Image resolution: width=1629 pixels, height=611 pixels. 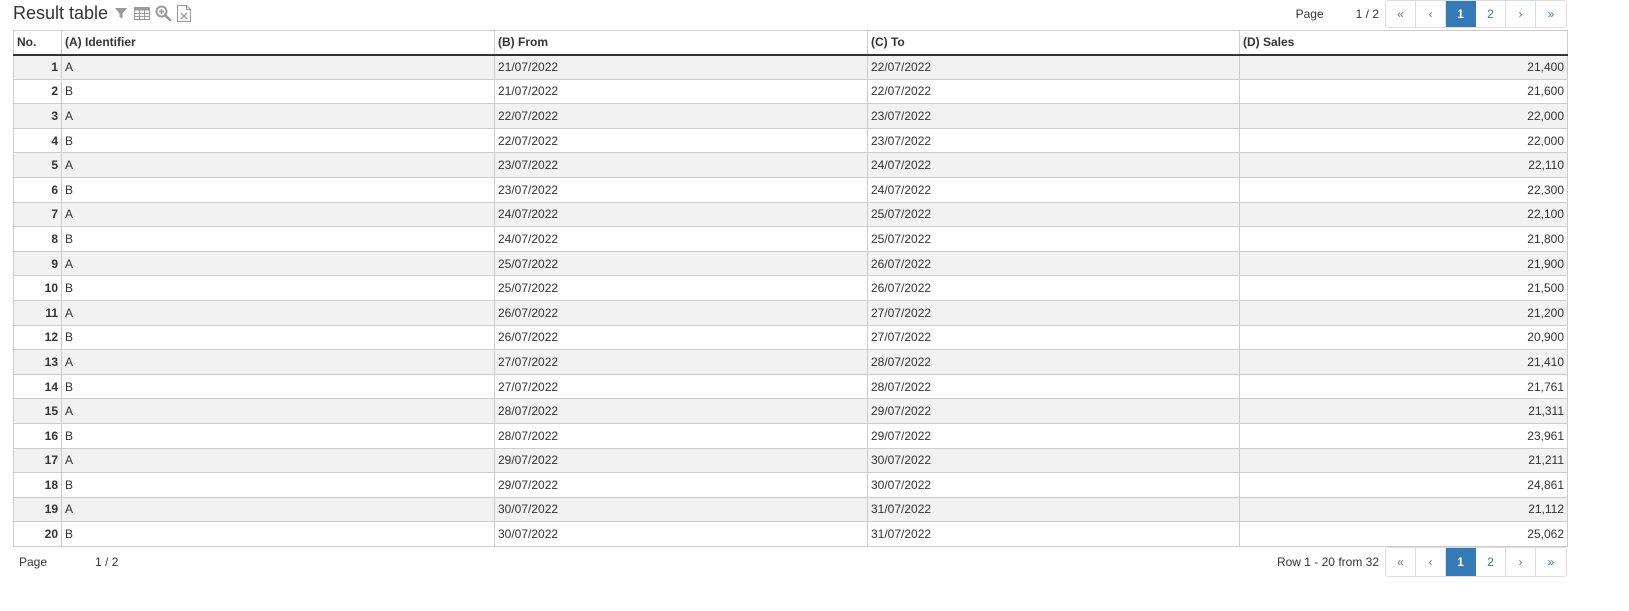 I want to click on table-row: 20 B 30/07/2022 31/07/2022 25,062, so click(x=790, y=534).